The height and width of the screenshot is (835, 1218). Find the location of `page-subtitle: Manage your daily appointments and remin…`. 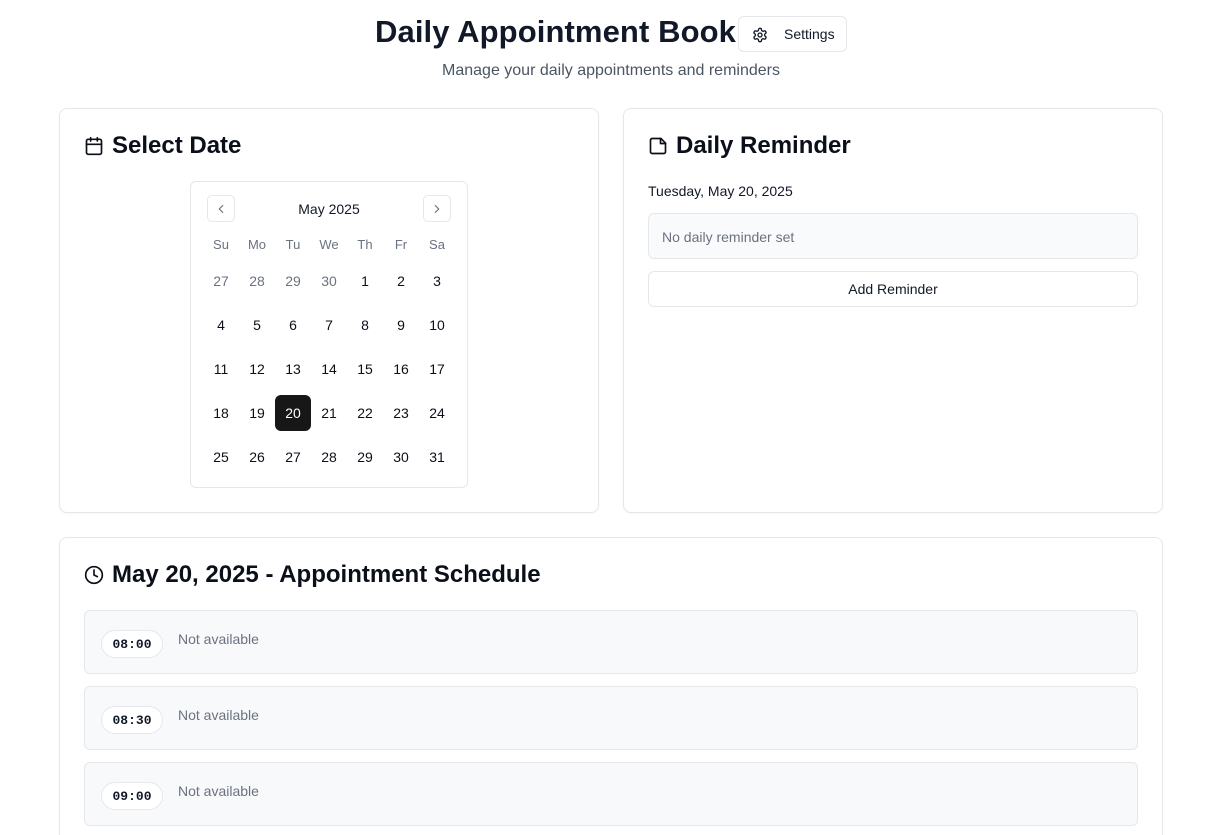

page-subtitle: Manage your daily appointments and remin… is located at coordinates (611, 70).